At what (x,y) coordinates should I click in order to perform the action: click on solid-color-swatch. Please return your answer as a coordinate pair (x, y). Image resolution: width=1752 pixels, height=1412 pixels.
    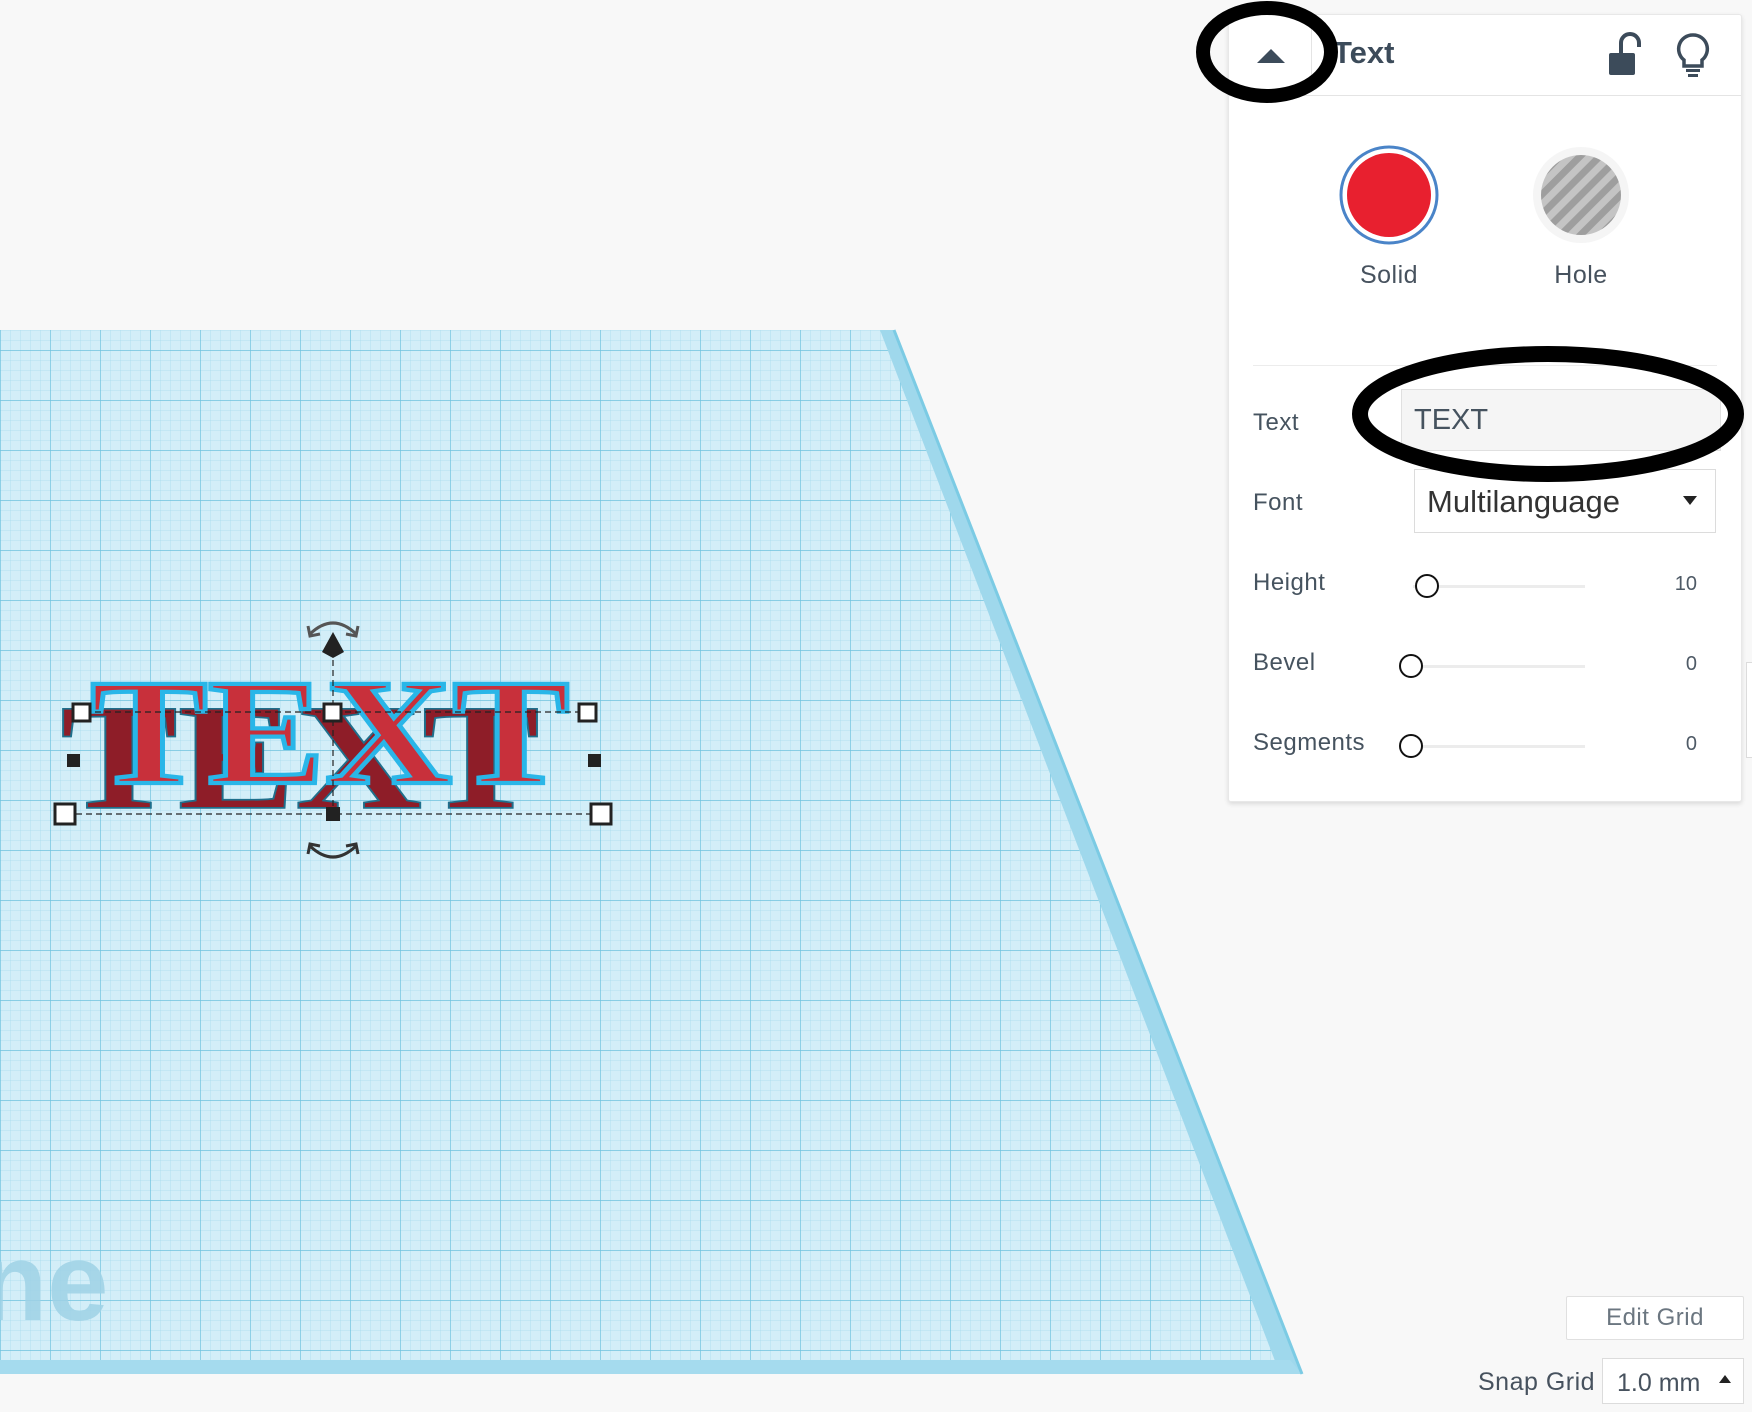
    Looking at the image, I should click on (1389, 195).